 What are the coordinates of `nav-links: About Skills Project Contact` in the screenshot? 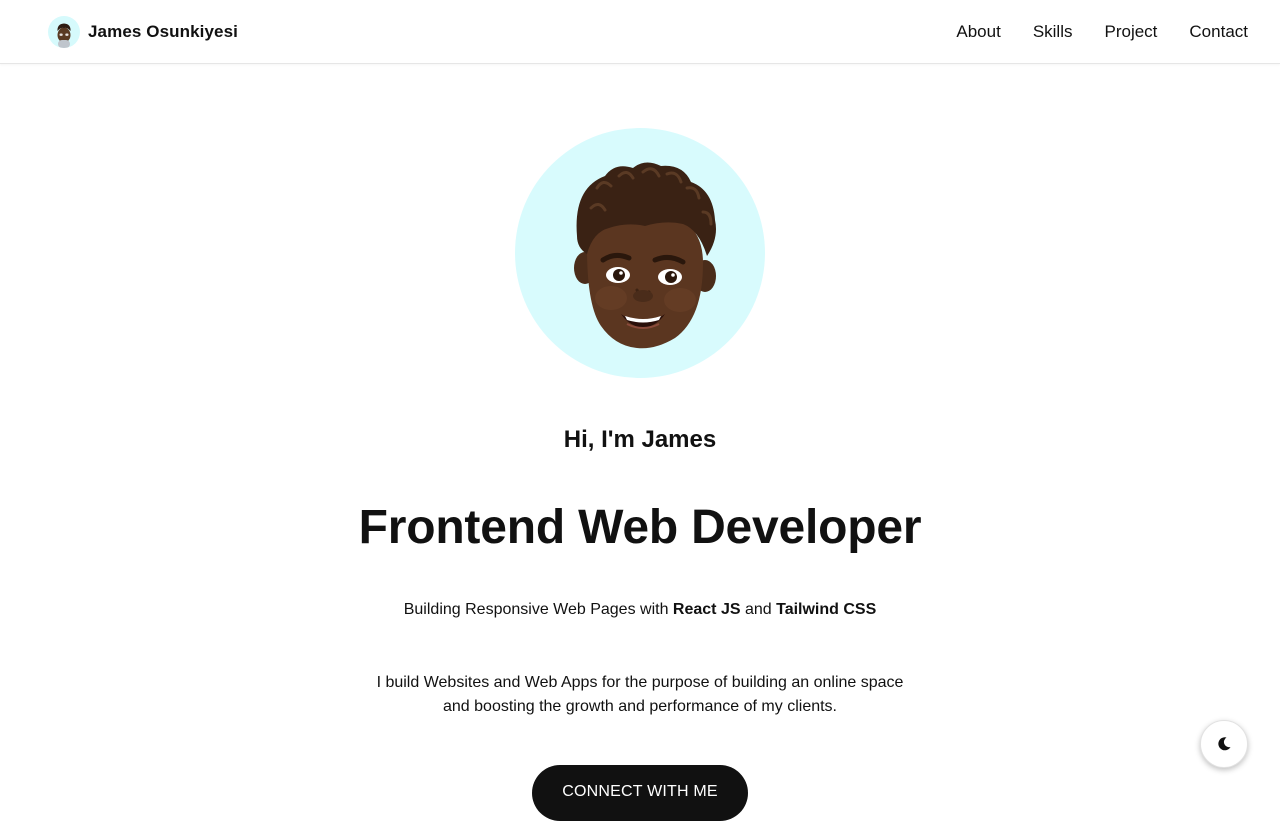 It's located at (1086, 32).